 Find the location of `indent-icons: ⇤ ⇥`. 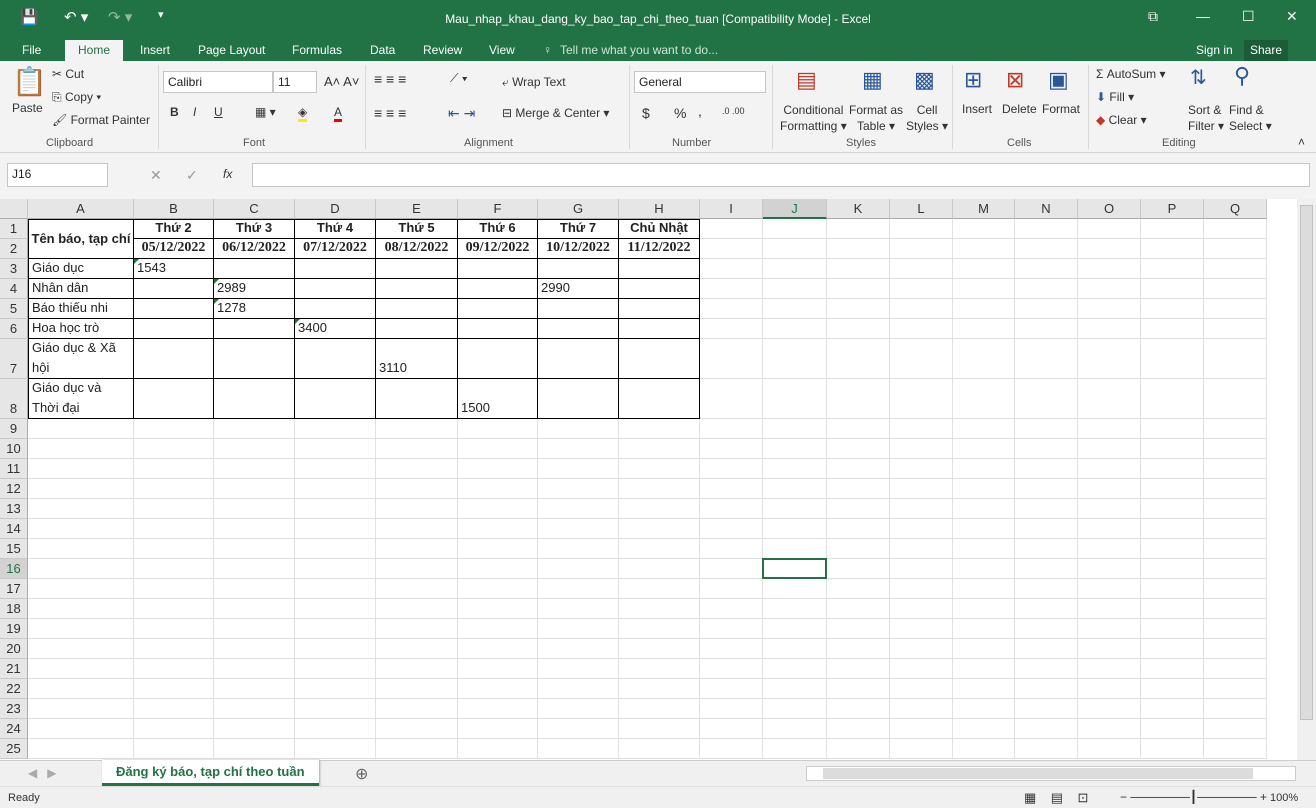

indent-icons: ⇤ ⇥ is located at coordinates (461, 113).